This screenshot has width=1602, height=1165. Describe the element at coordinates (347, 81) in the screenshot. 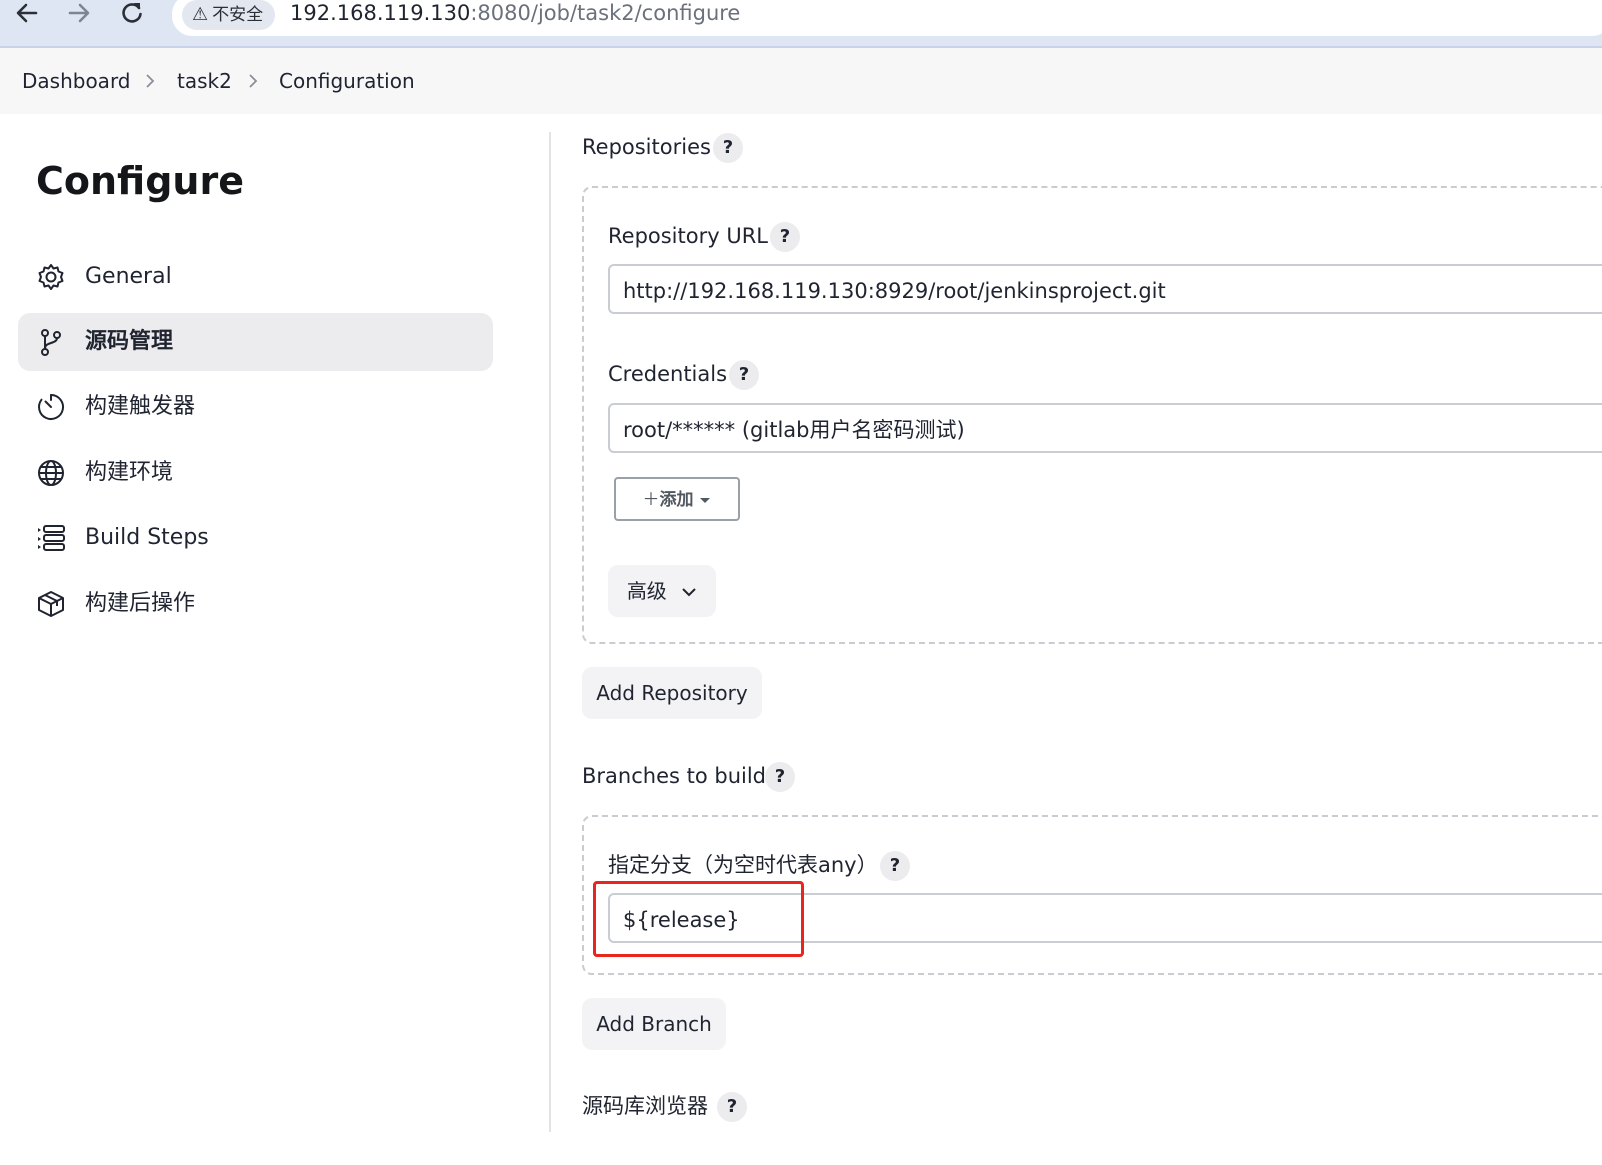

I see `breadcrumb-configuration: Configuration` at that location.